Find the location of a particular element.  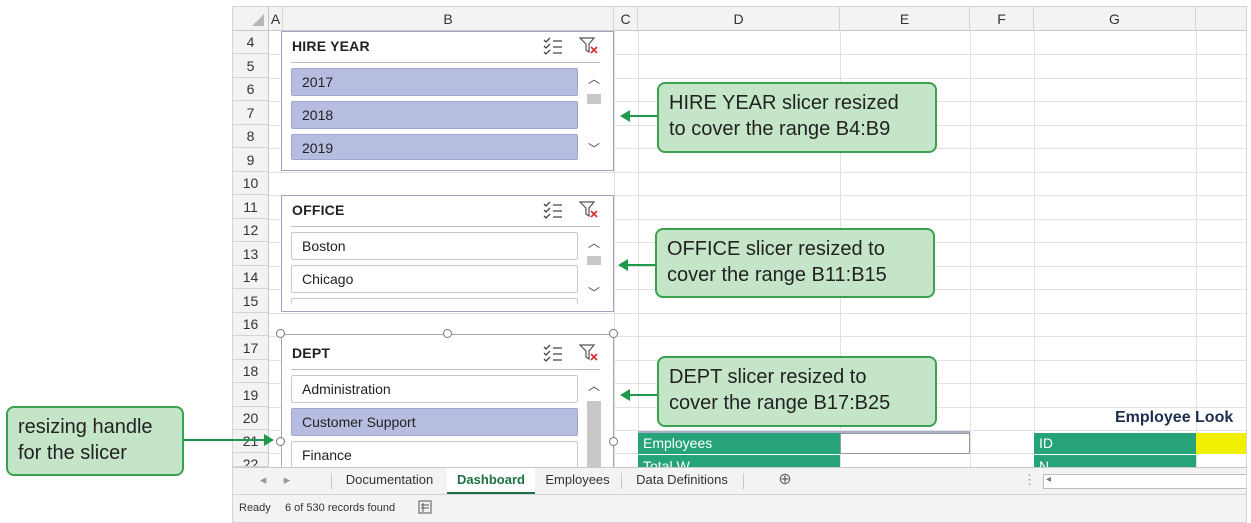

add-sheet-icon: ⊕ is located at coordinates (785, 480).